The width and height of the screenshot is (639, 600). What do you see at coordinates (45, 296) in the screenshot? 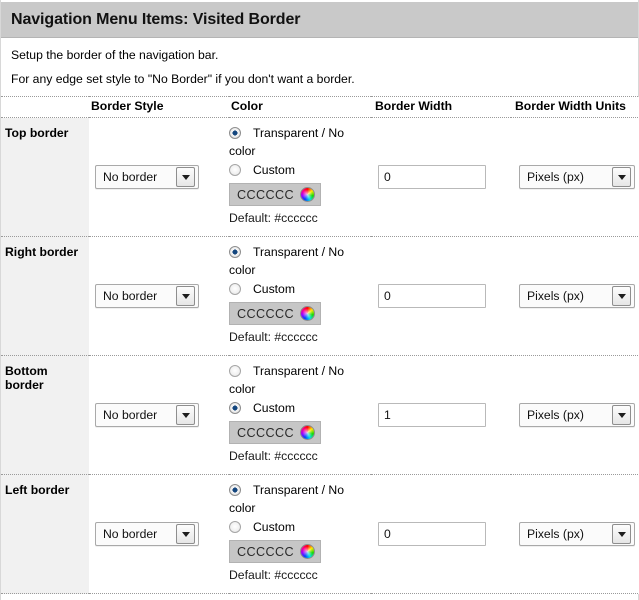
I see `row-label: Right border` at bounding box center [45, 296].